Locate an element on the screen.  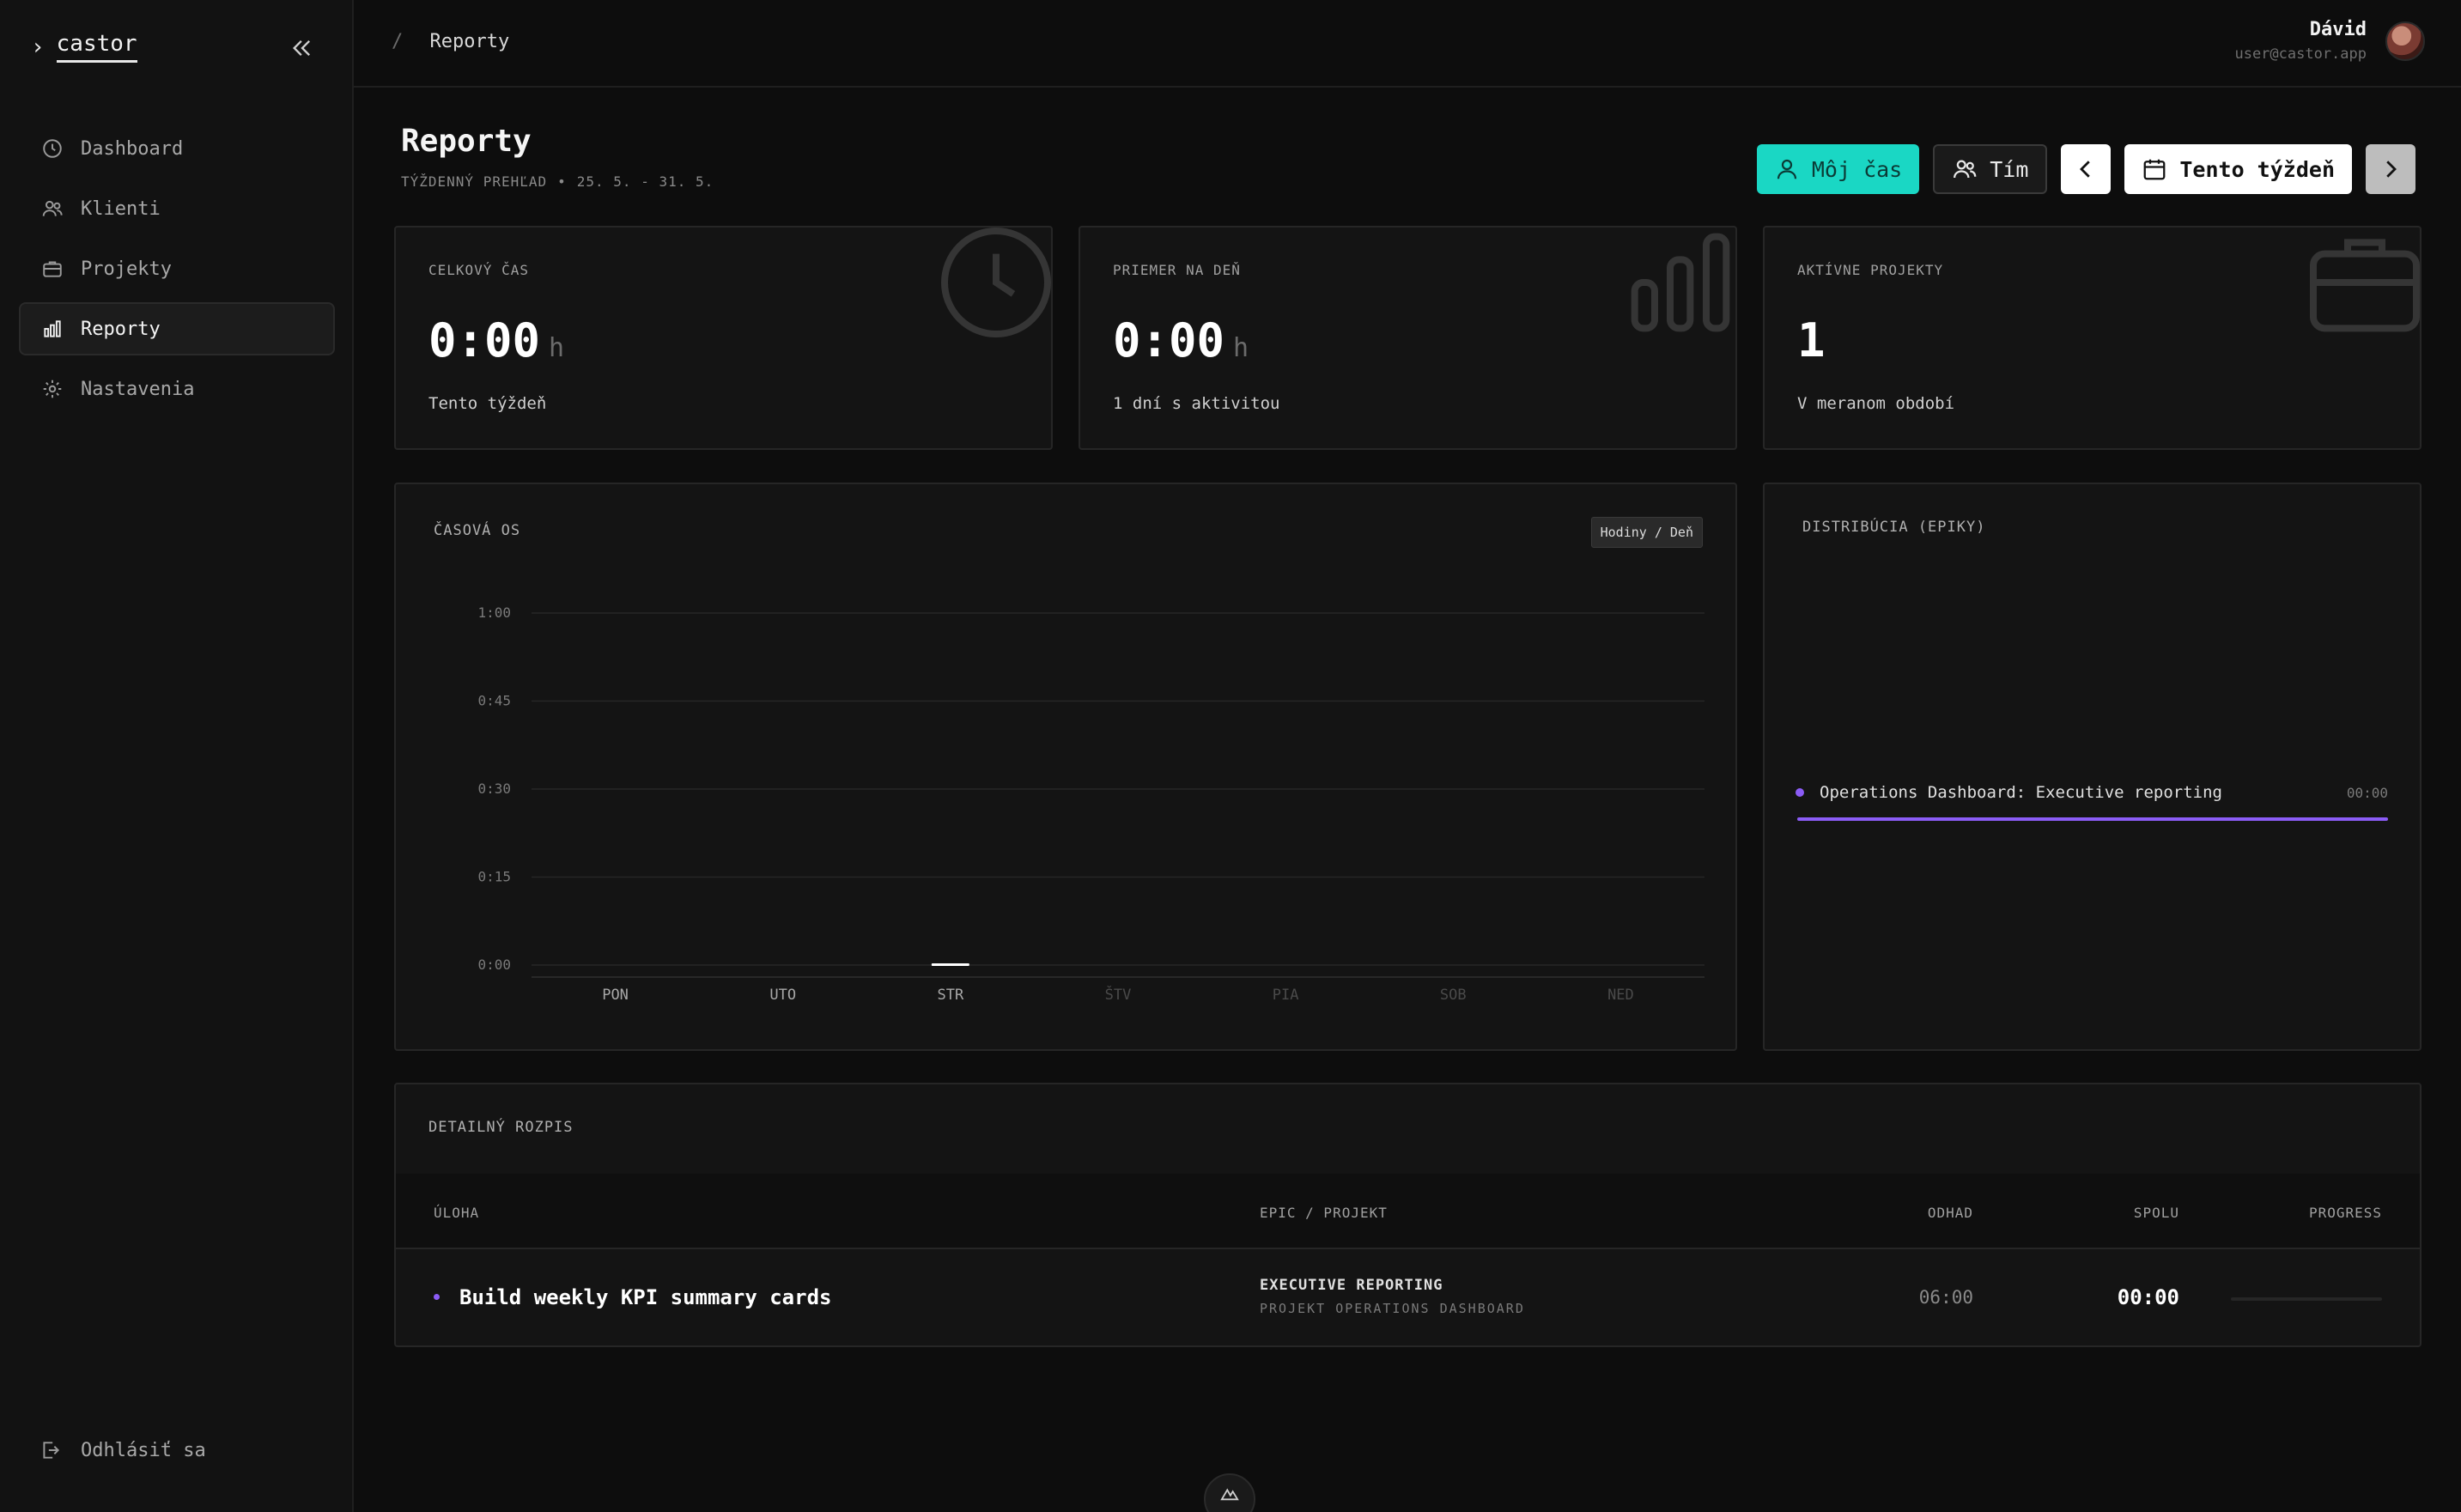
y-tick-label: 0:30 is located at coordinates (494, 789).